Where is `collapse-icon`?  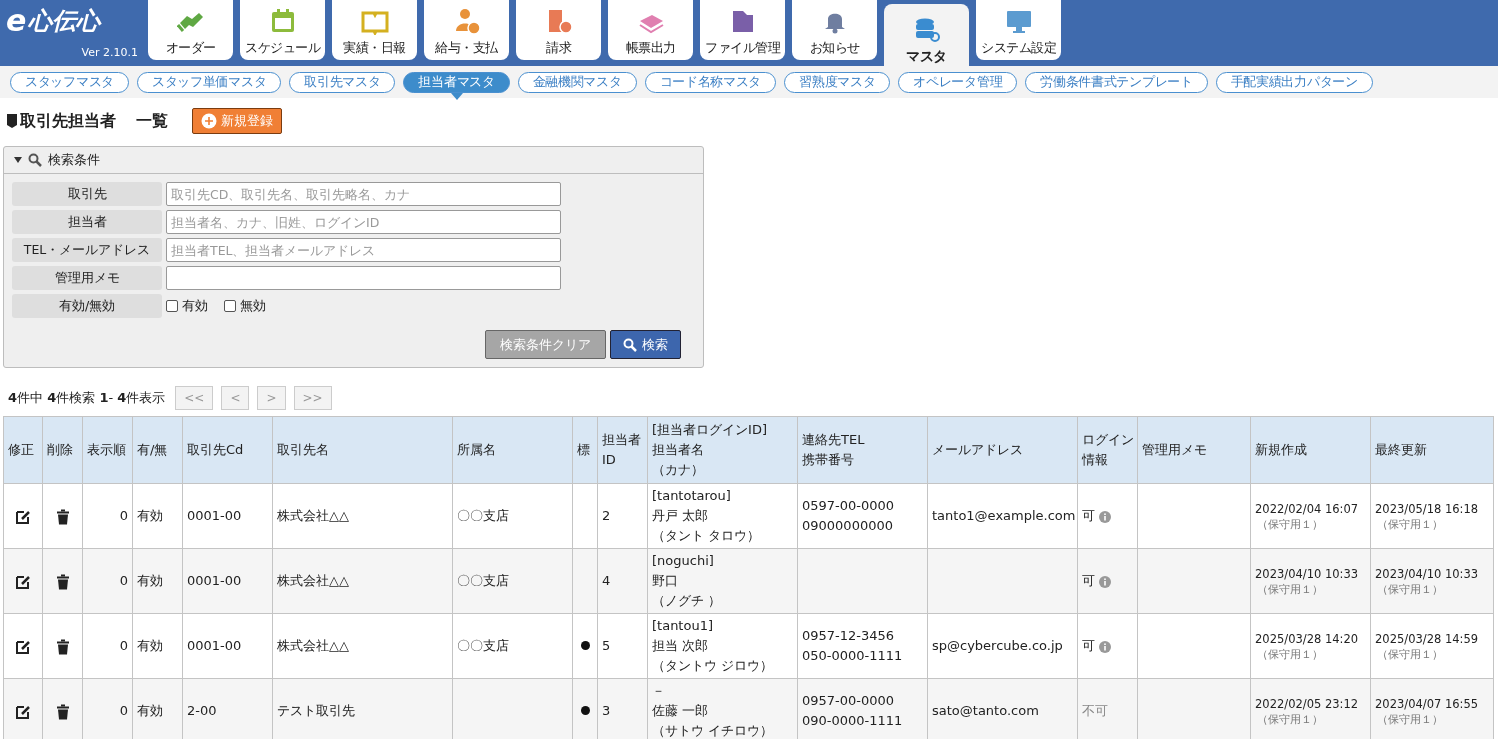
collapse-icon is located at coordinates (18, 160).